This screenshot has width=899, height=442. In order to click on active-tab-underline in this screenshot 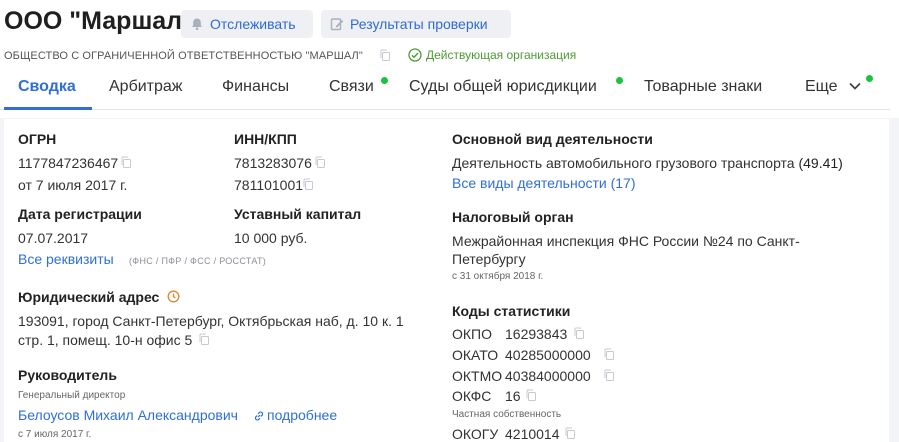, I will do `click(48, 108)`.